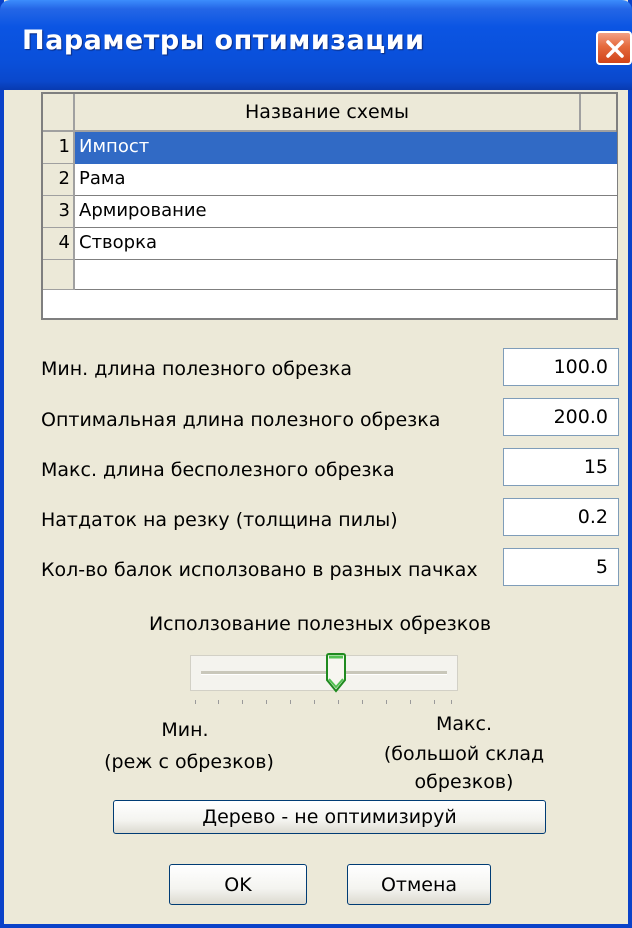  What do you see at coordinates (59, 212) in the screenshot?
I see `row-number: 3` at bounding box center [59, 212].